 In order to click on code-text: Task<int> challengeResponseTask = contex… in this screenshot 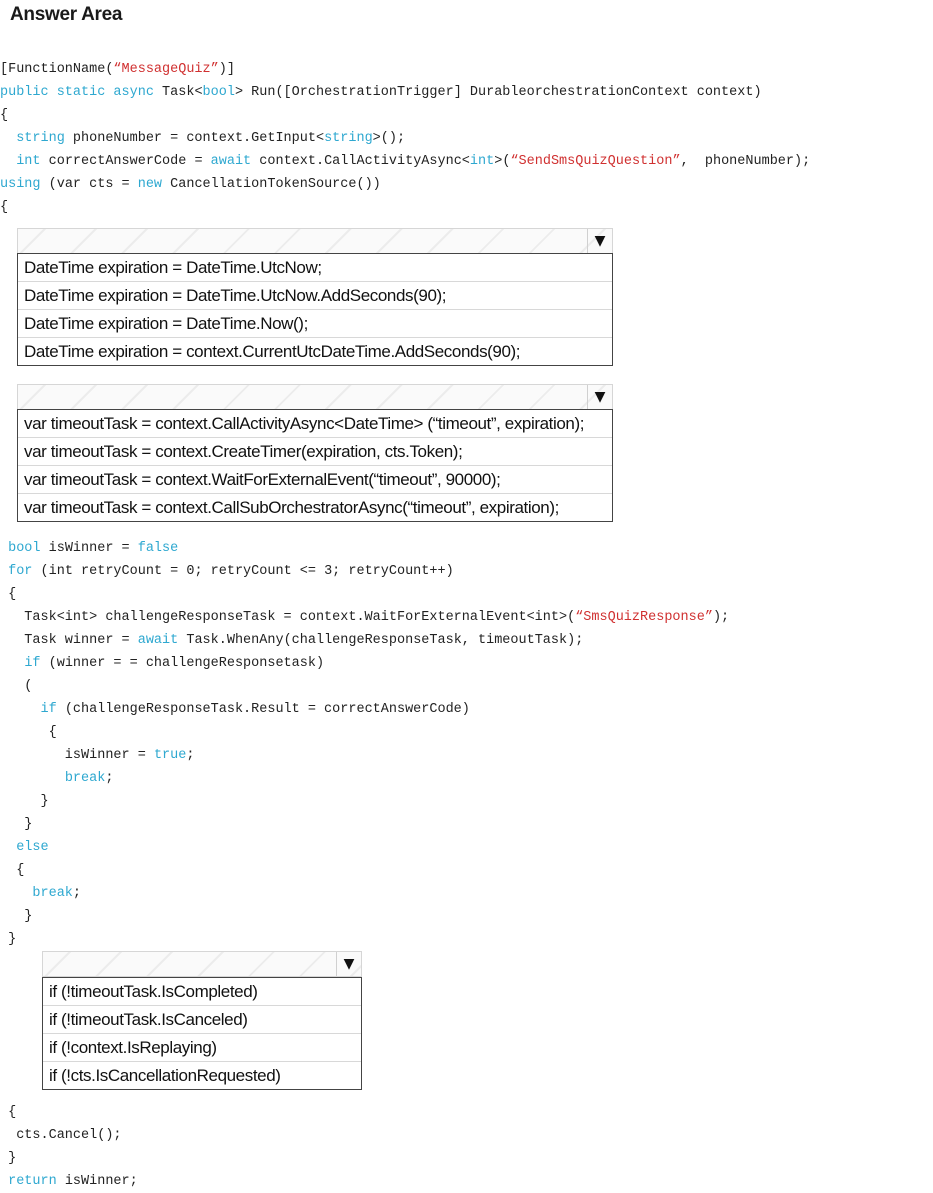, I will do `click(288, 617)`.